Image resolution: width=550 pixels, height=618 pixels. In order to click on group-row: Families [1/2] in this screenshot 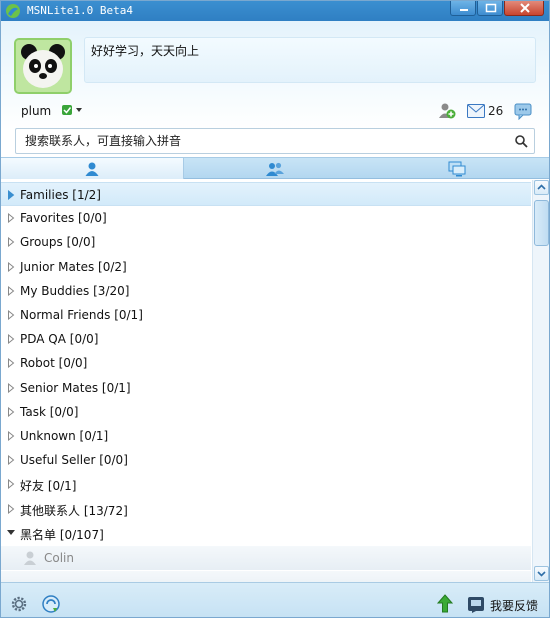, I will do `click(266, 194)`.